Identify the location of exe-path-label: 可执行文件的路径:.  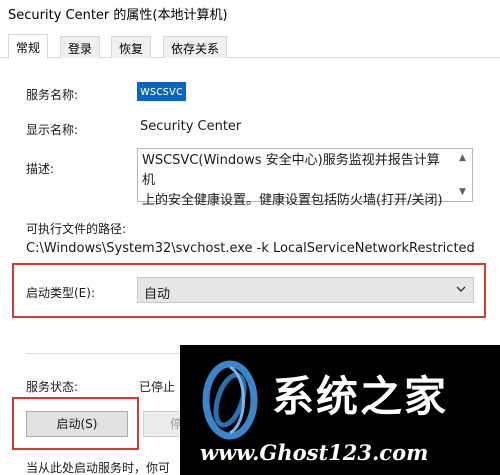
(76, 229).